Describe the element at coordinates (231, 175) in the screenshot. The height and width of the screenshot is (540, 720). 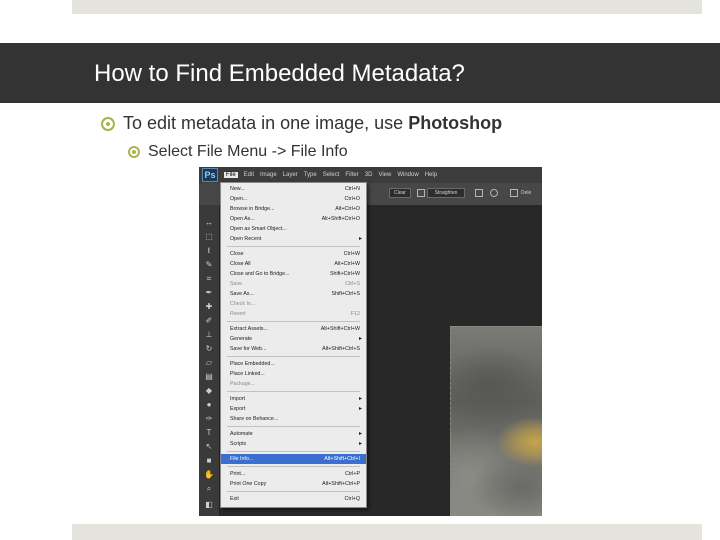
I see `menu-file: File` at that location.